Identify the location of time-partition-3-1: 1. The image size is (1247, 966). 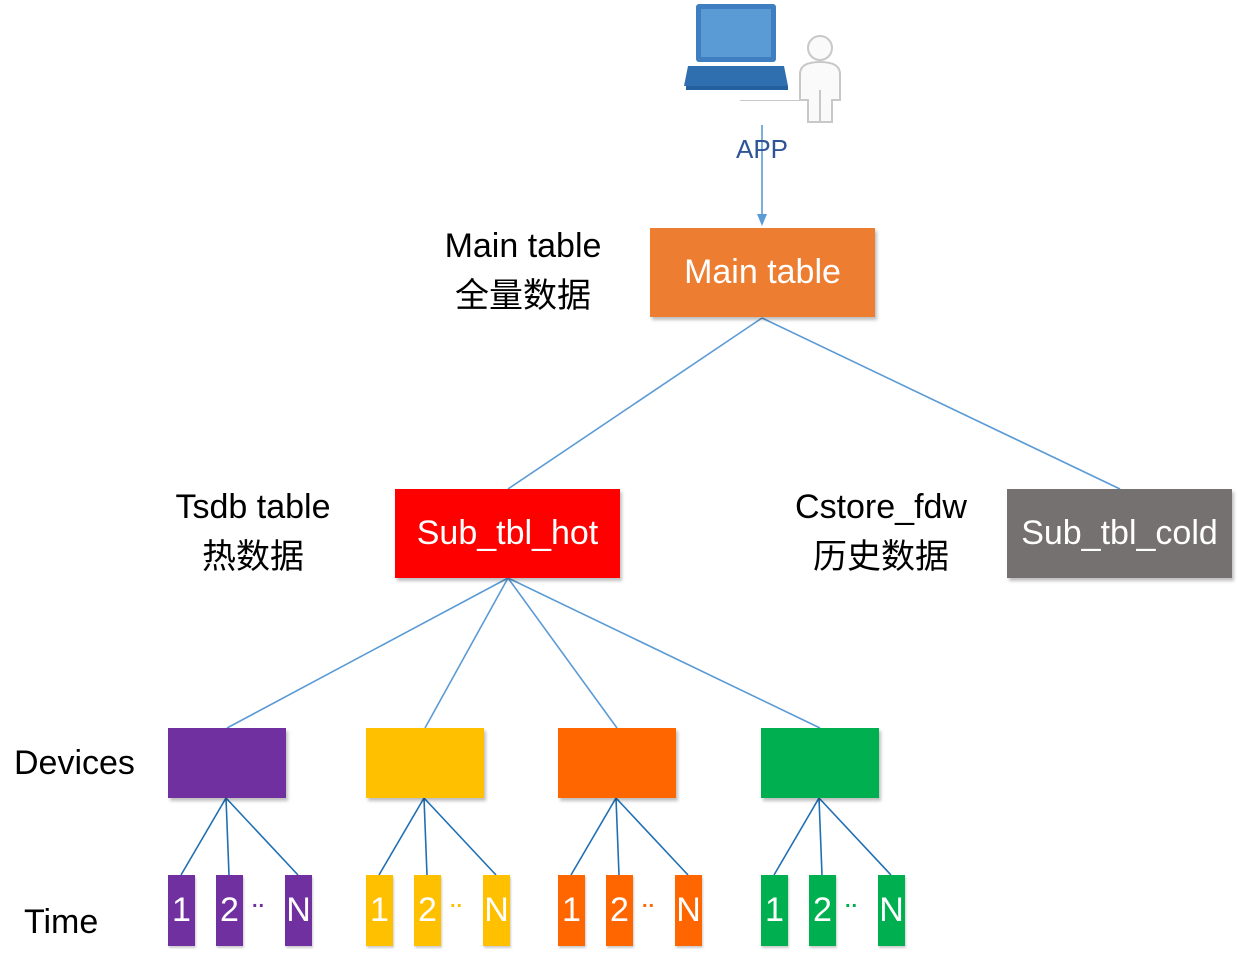
(571, 910).